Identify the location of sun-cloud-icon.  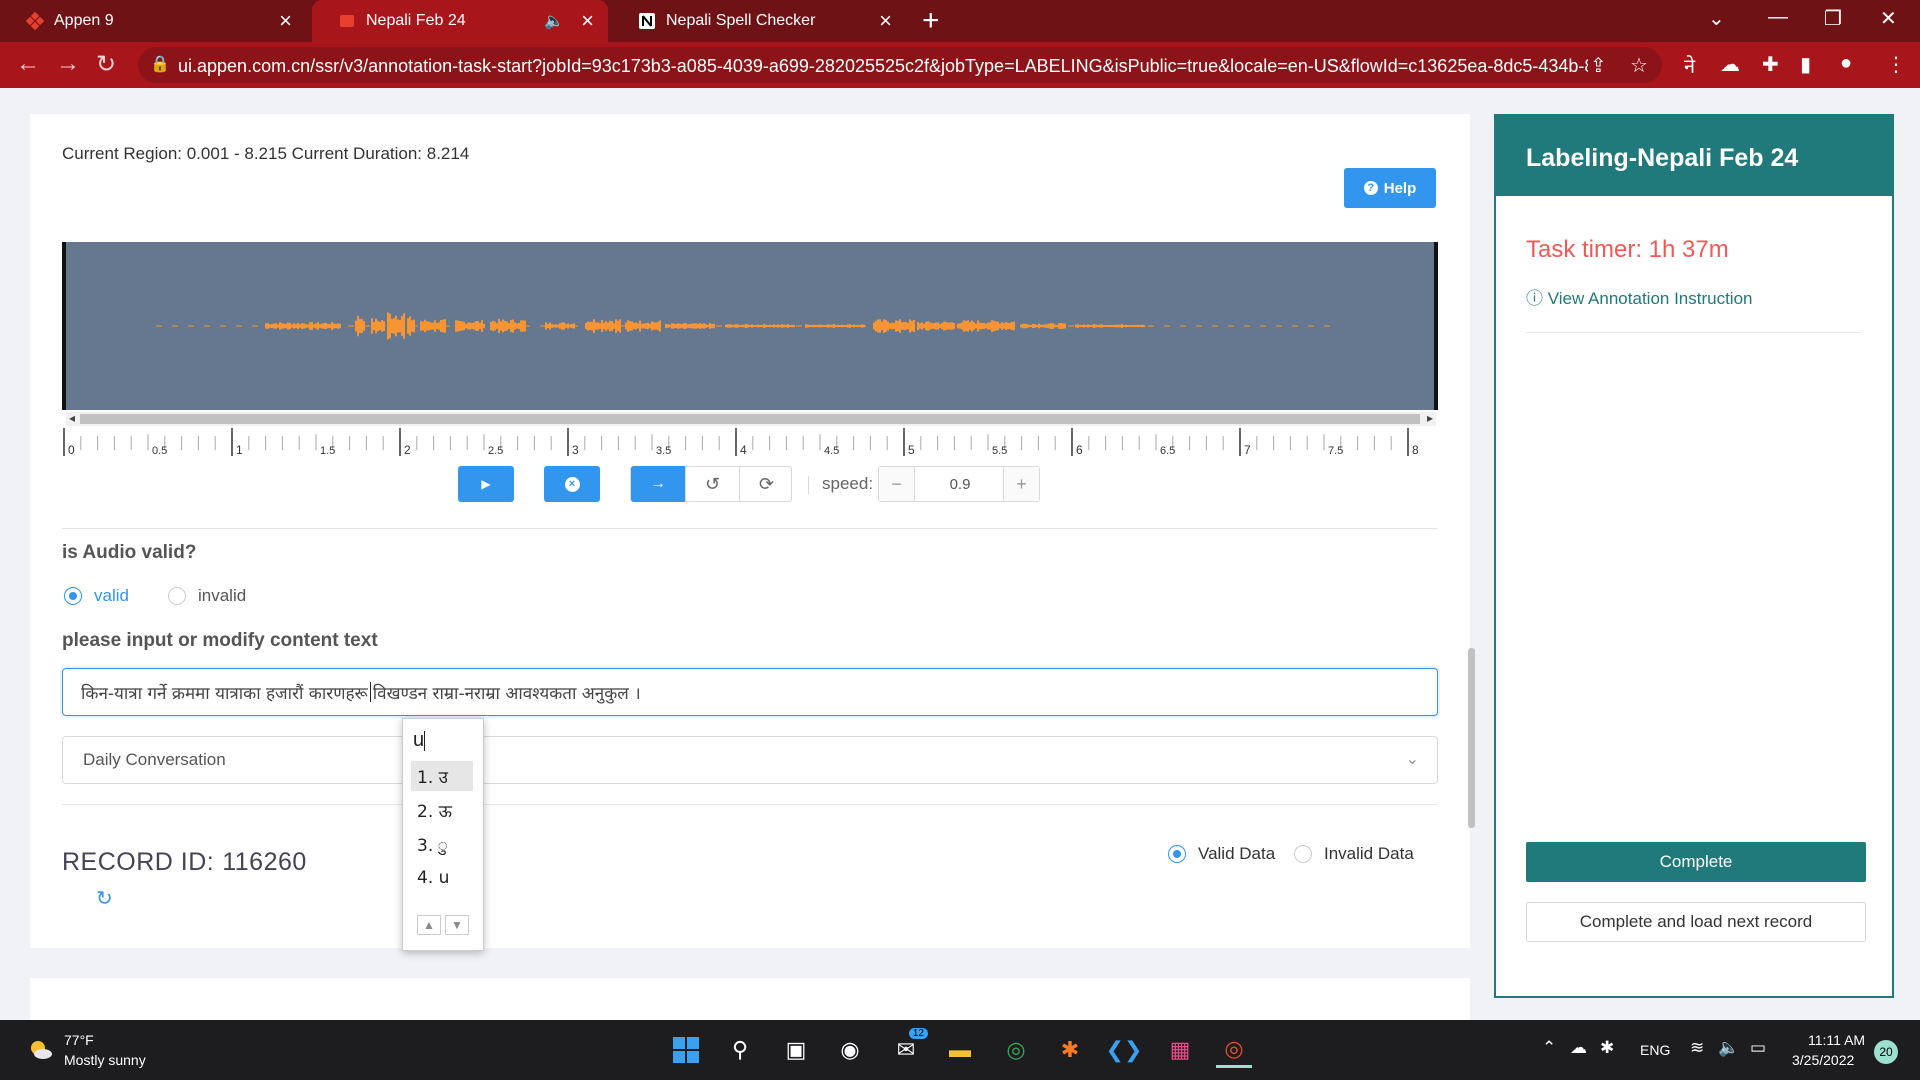
(40, 1050).